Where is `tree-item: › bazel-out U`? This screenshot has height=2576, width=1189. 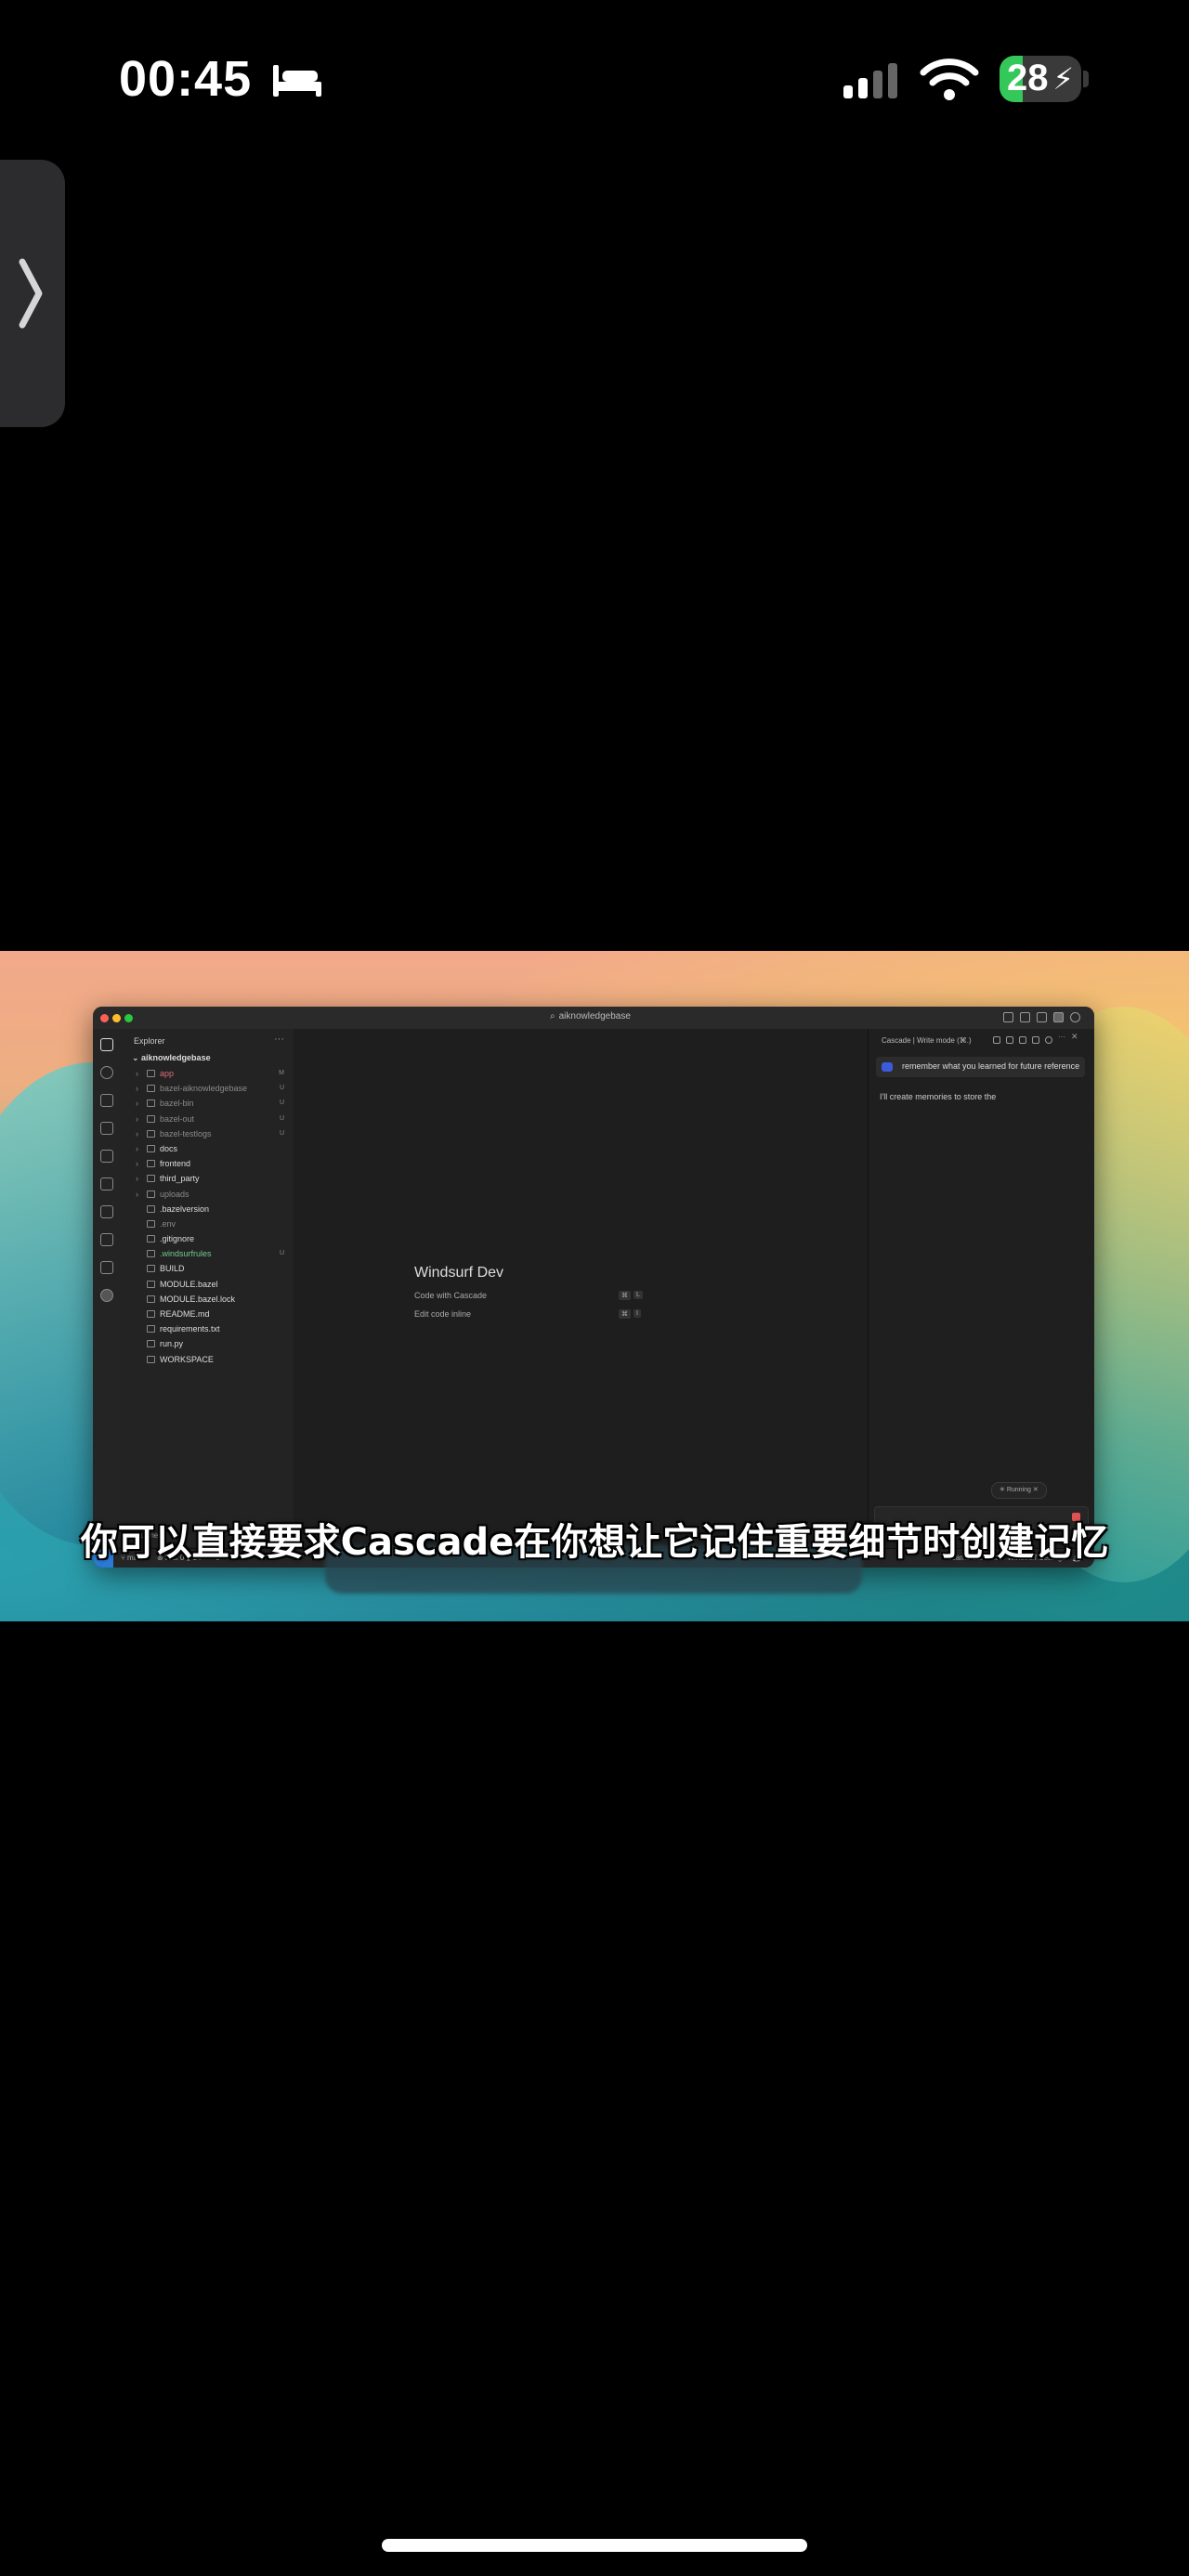
tree-item: › bazel-out U is located at coordinates (207, 1119).